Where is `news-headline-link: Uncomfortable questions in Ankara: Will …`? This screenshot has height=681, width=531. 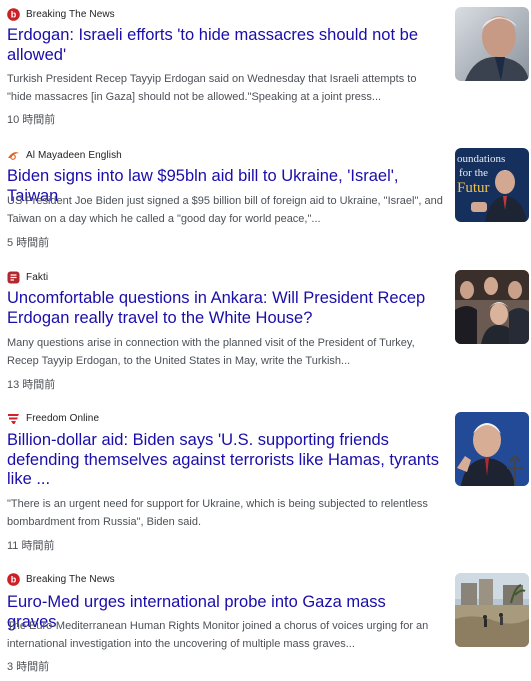
news-headline-link: Uncomfortable questions in Ankara: Will … is located at coordinates (223, 308).